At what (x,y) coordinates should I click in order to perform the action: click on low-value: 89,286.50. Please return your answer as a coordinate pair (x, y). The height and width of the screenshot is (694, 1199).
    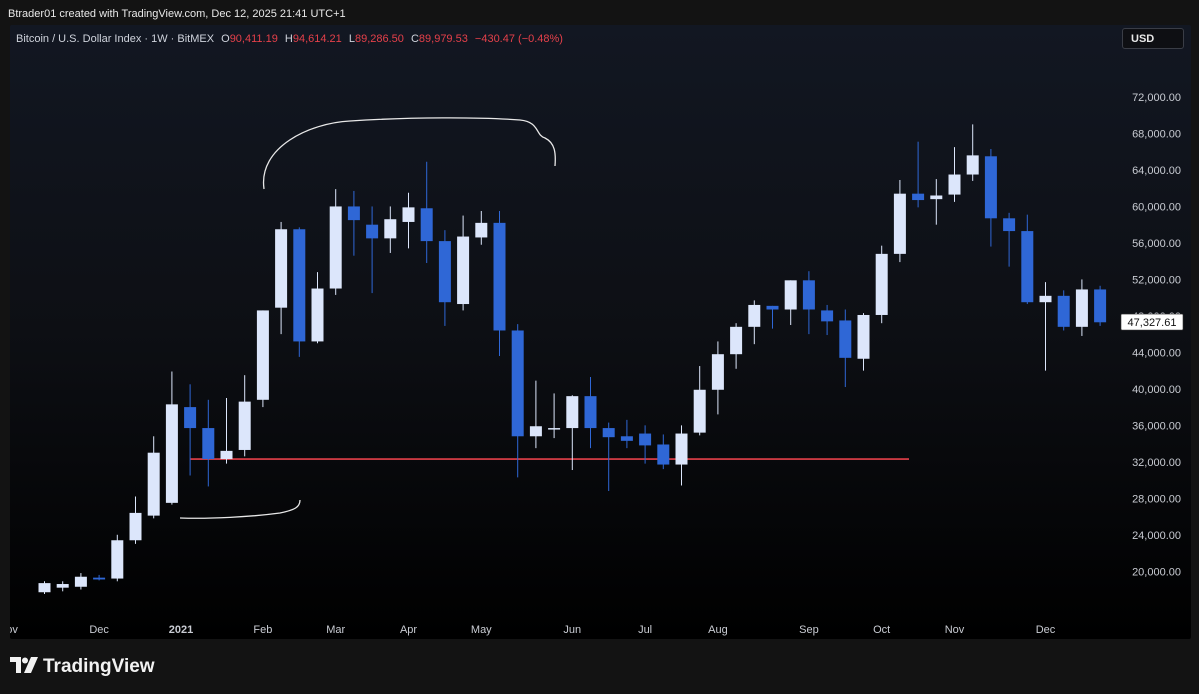
    Looking at the image, I should click on (379, 39).